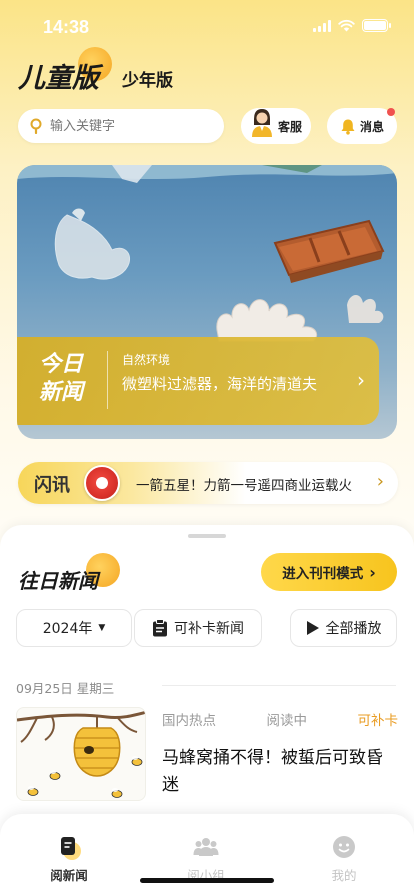 Image resolution: width=414 pixels, height=896 pixels. Describe the element at coordinates (146, 360) in the screenshot. I see `news-category: 自然环境` at that location.